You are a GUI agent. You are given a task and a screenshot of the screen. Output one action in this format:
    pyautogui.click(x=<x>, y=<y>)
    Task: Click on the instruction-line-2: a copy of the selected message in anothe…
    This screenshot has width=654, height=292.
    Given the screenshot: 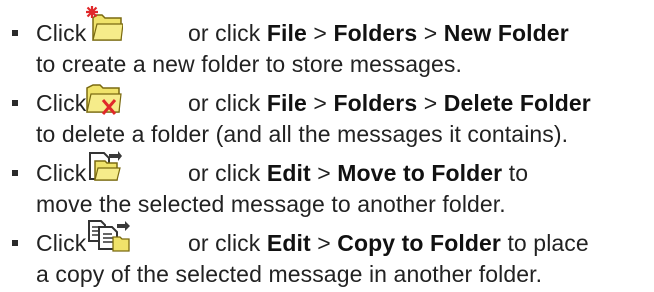 What is the action you would take?
    pyautogui.click(x=289, y=274)
    